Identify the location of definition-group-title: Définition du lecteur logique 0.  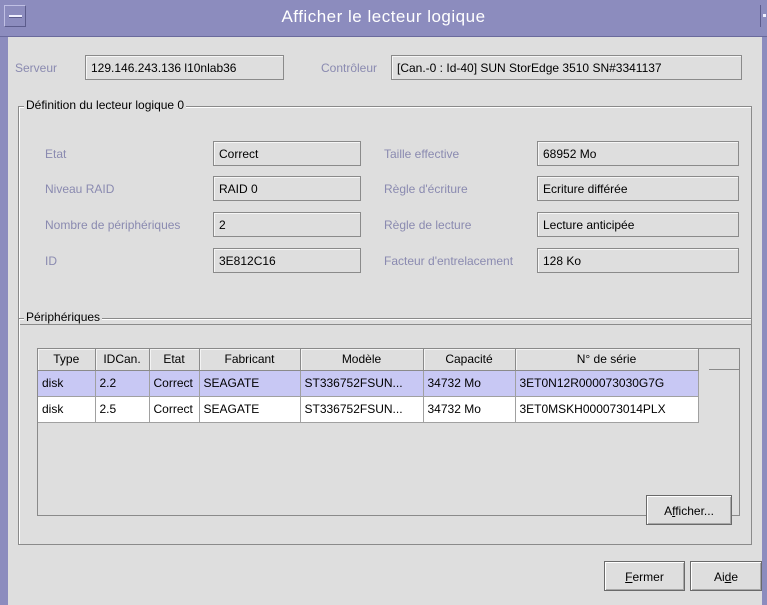
(105, 105).